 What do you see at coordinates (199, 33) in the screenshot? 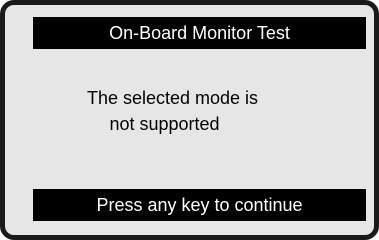
I see `screen-title: On-Board Monitor Test` at bounding box center [199, 33].